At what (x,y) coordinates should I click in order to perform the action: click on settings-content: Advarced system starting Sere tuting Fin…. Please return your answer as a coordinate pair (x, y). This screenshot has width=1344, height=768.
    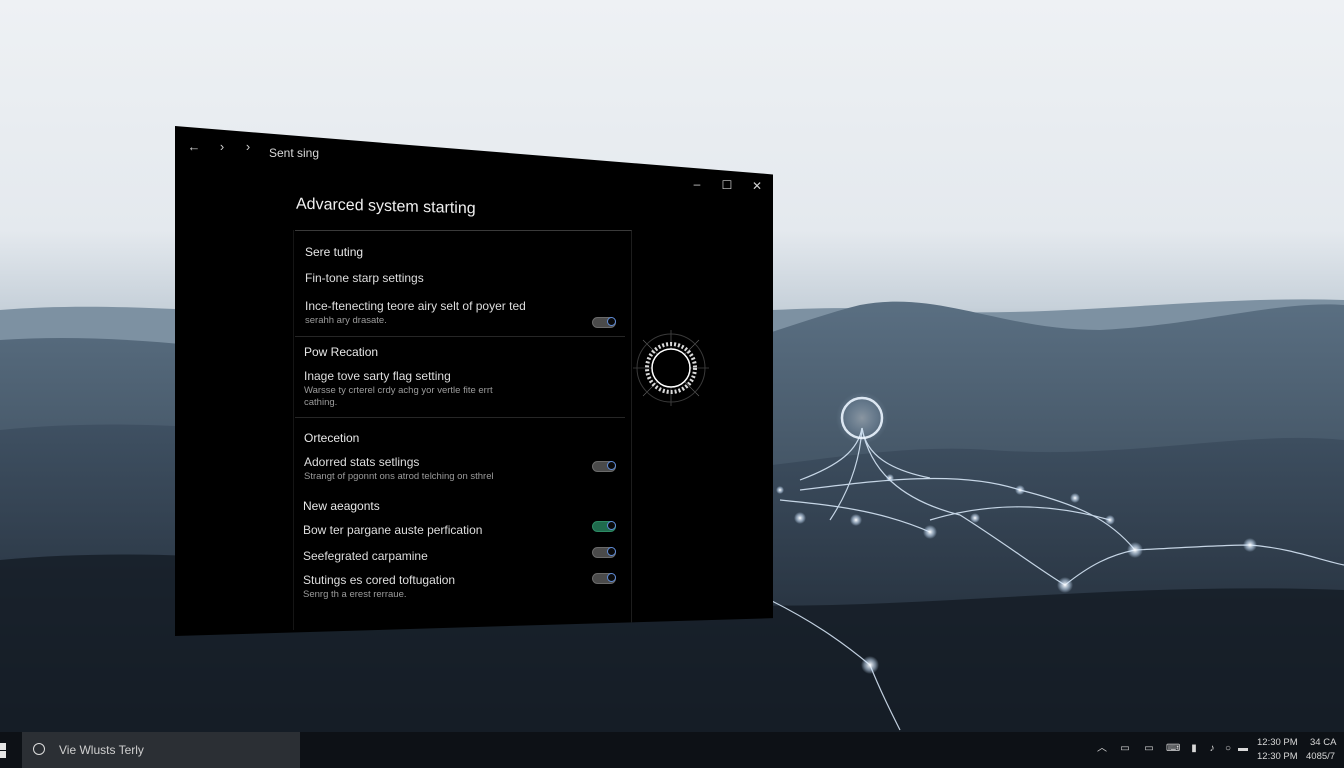
    Looking at the image, I should click on (463, 411).